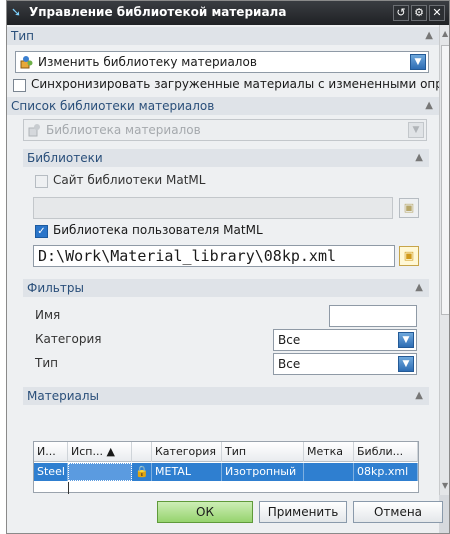 The image size is (450, 534). I want to click on table-cell: 08kp.xml, so click(386, 472).